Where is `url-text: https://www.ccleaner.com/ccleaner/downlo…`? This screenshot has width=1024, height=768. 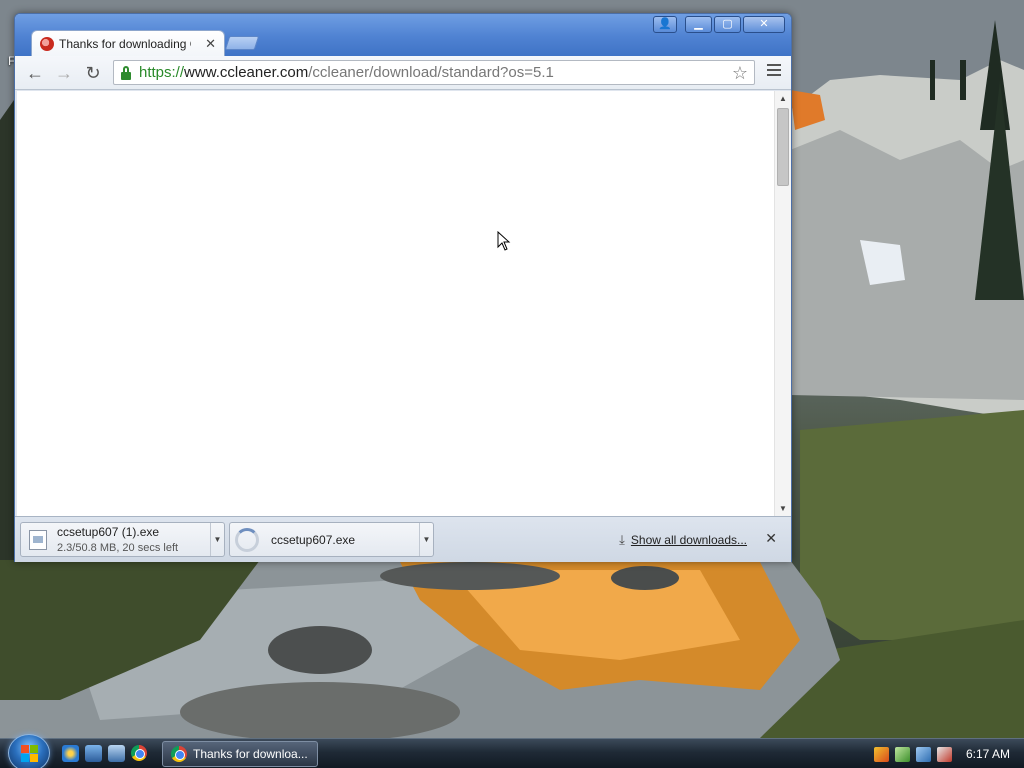 url-text: https://www.ccleaner.com/ccleaner/downlo… is located at coordinates (346, 72).